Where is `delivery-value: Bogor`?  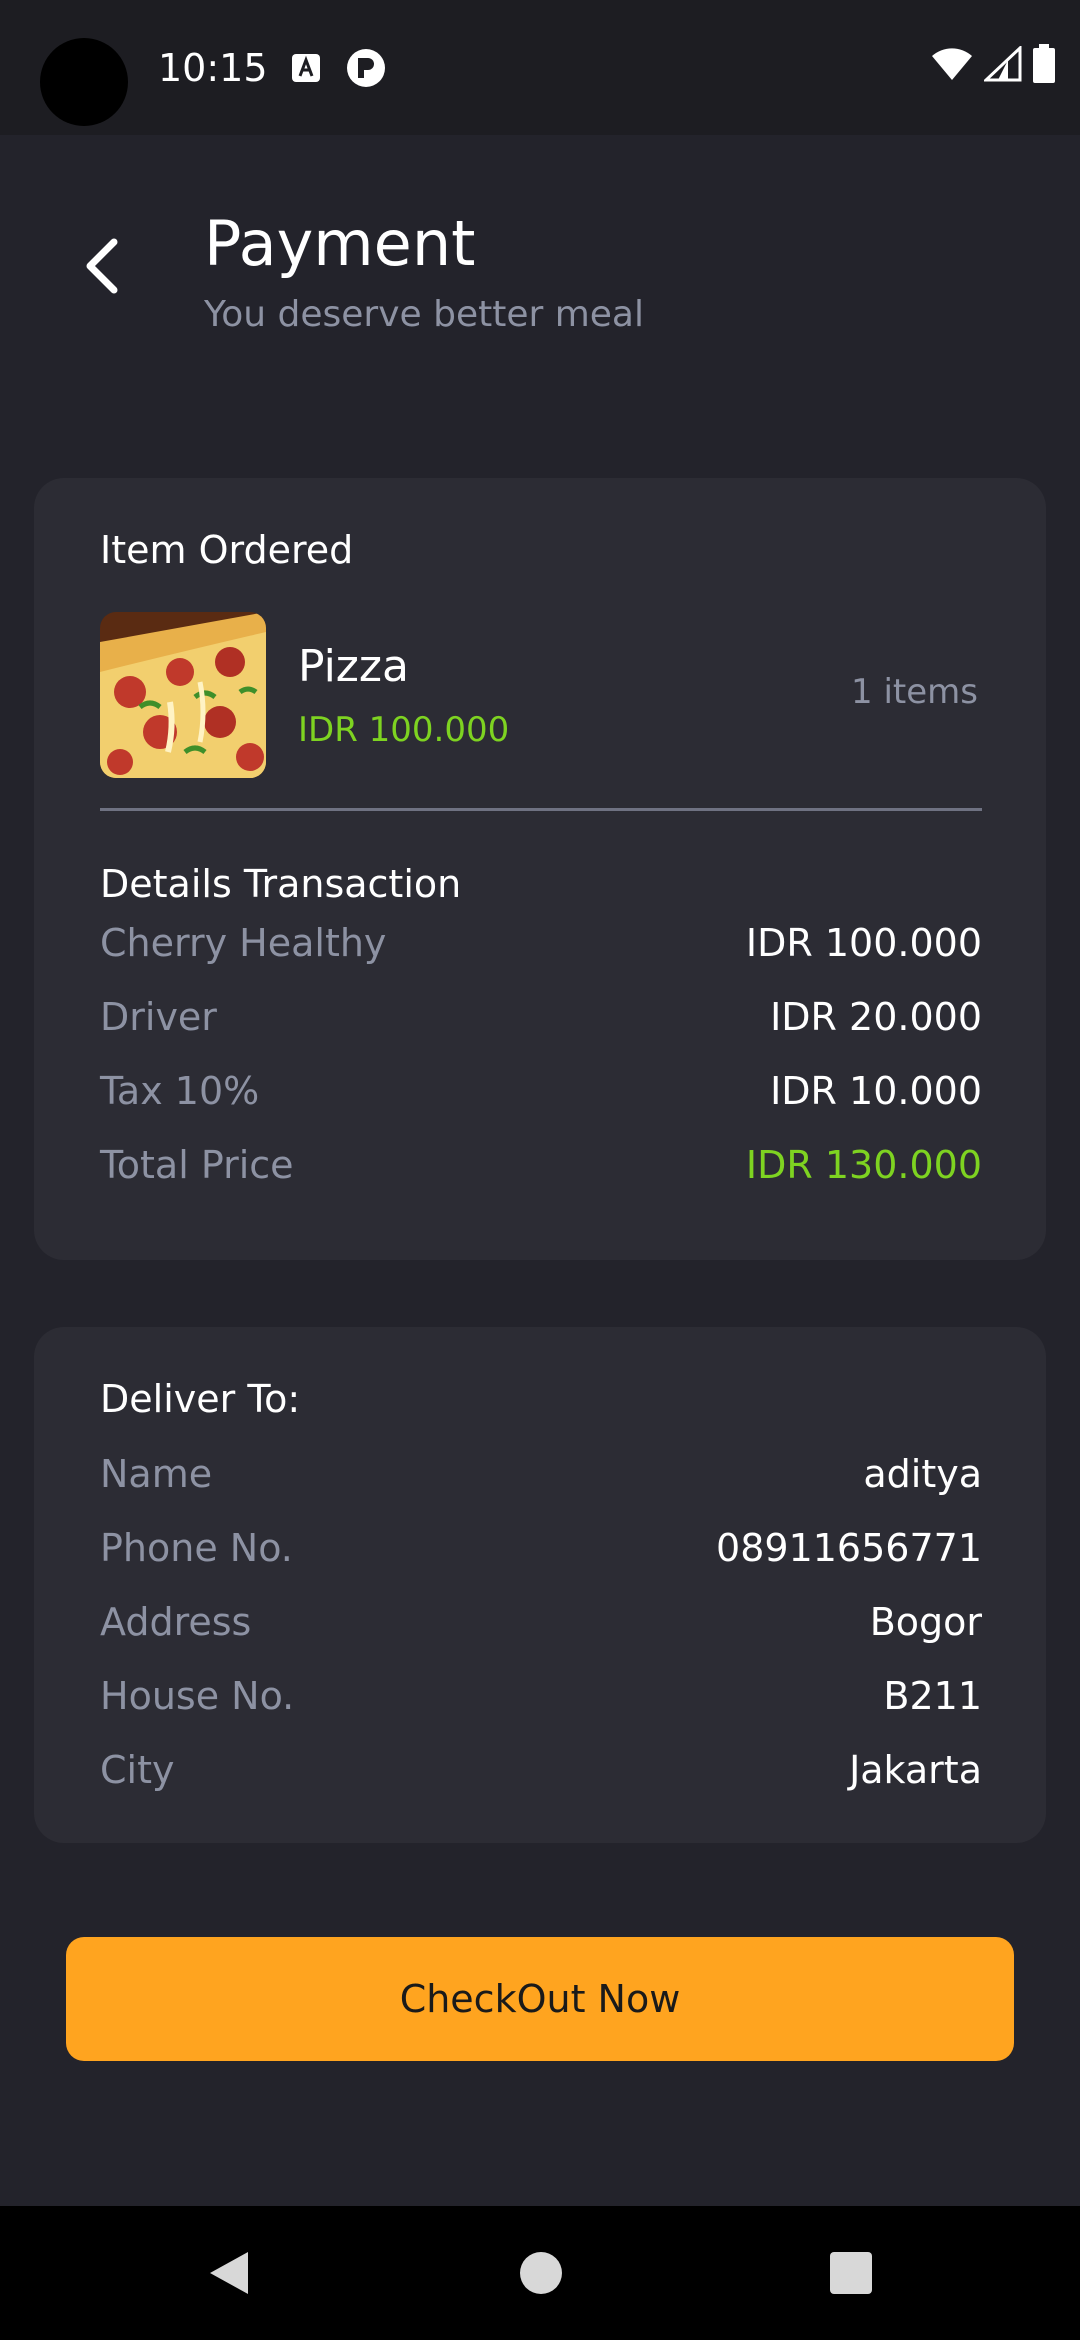 delivery-value: Bogor is located at coordinates (925, 1622).